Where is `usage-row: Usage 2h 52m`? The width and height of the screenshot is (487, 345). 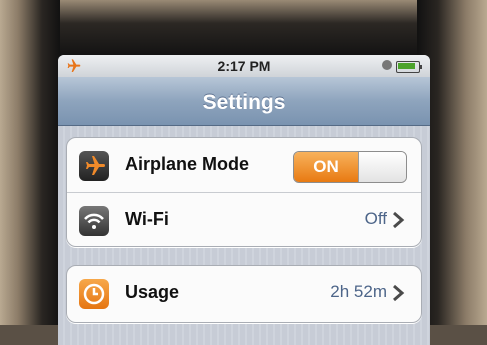
usage-row: Usage 2h 52m is located at coordinates (244, 293).